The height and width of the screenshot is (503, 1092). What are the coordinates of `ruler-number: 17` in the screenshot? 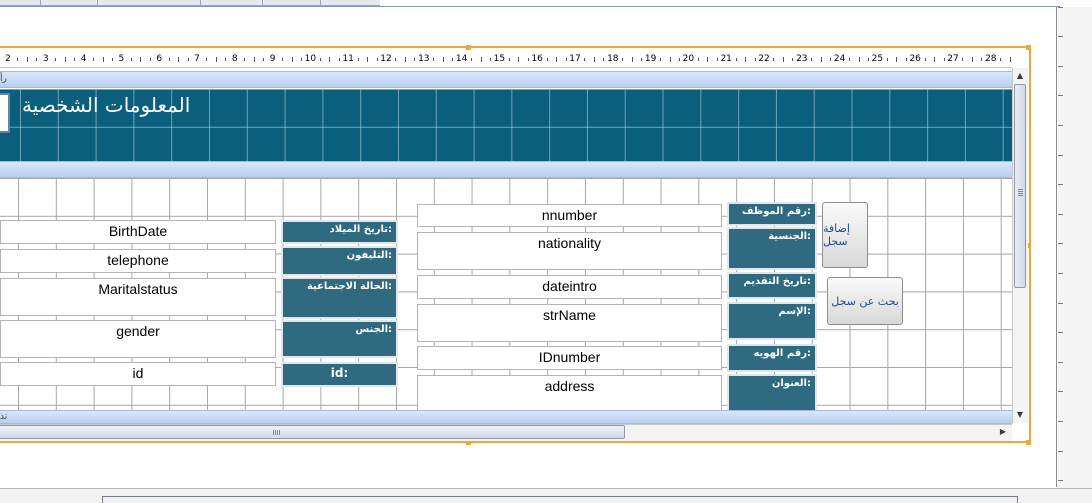 It's located at (575, 59).